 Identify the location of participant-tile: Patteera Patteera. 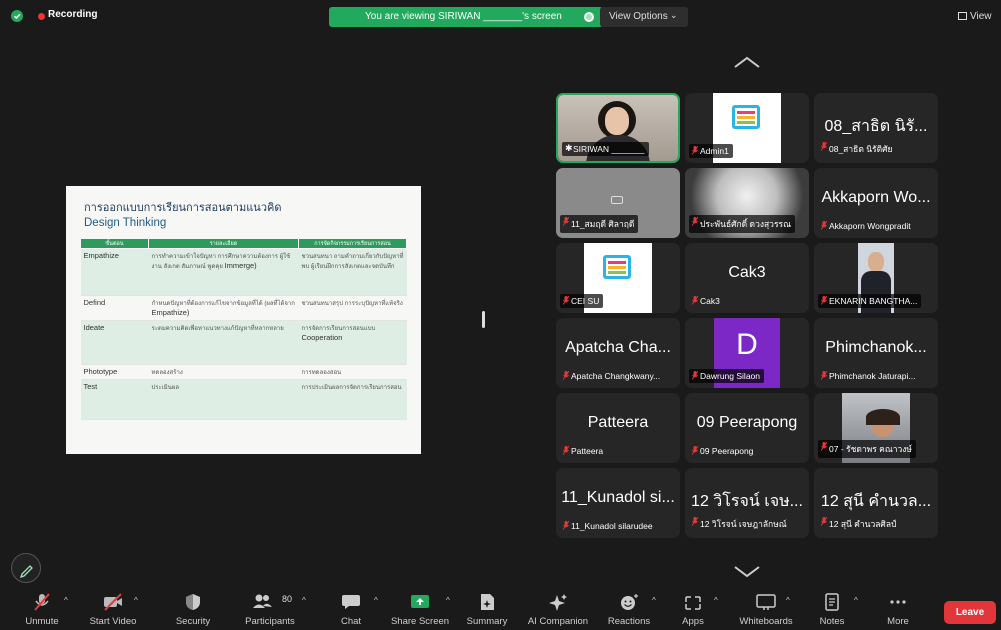
(618, 428).